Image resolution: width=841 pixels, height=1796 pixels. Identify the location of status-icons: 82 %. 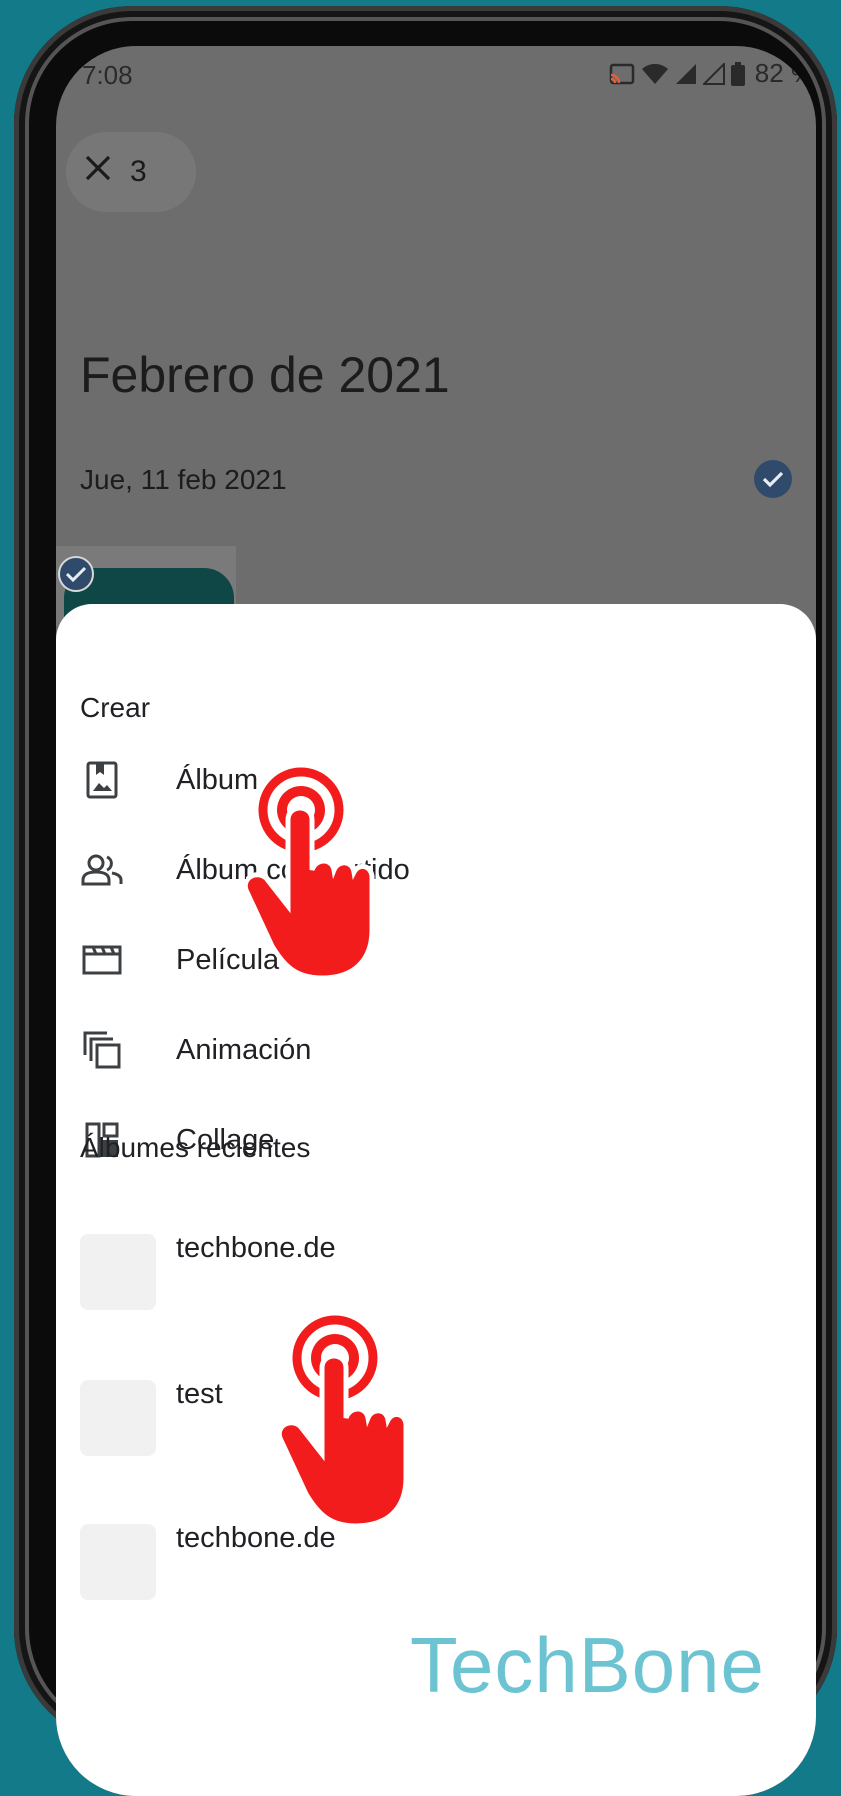
(711, 73).